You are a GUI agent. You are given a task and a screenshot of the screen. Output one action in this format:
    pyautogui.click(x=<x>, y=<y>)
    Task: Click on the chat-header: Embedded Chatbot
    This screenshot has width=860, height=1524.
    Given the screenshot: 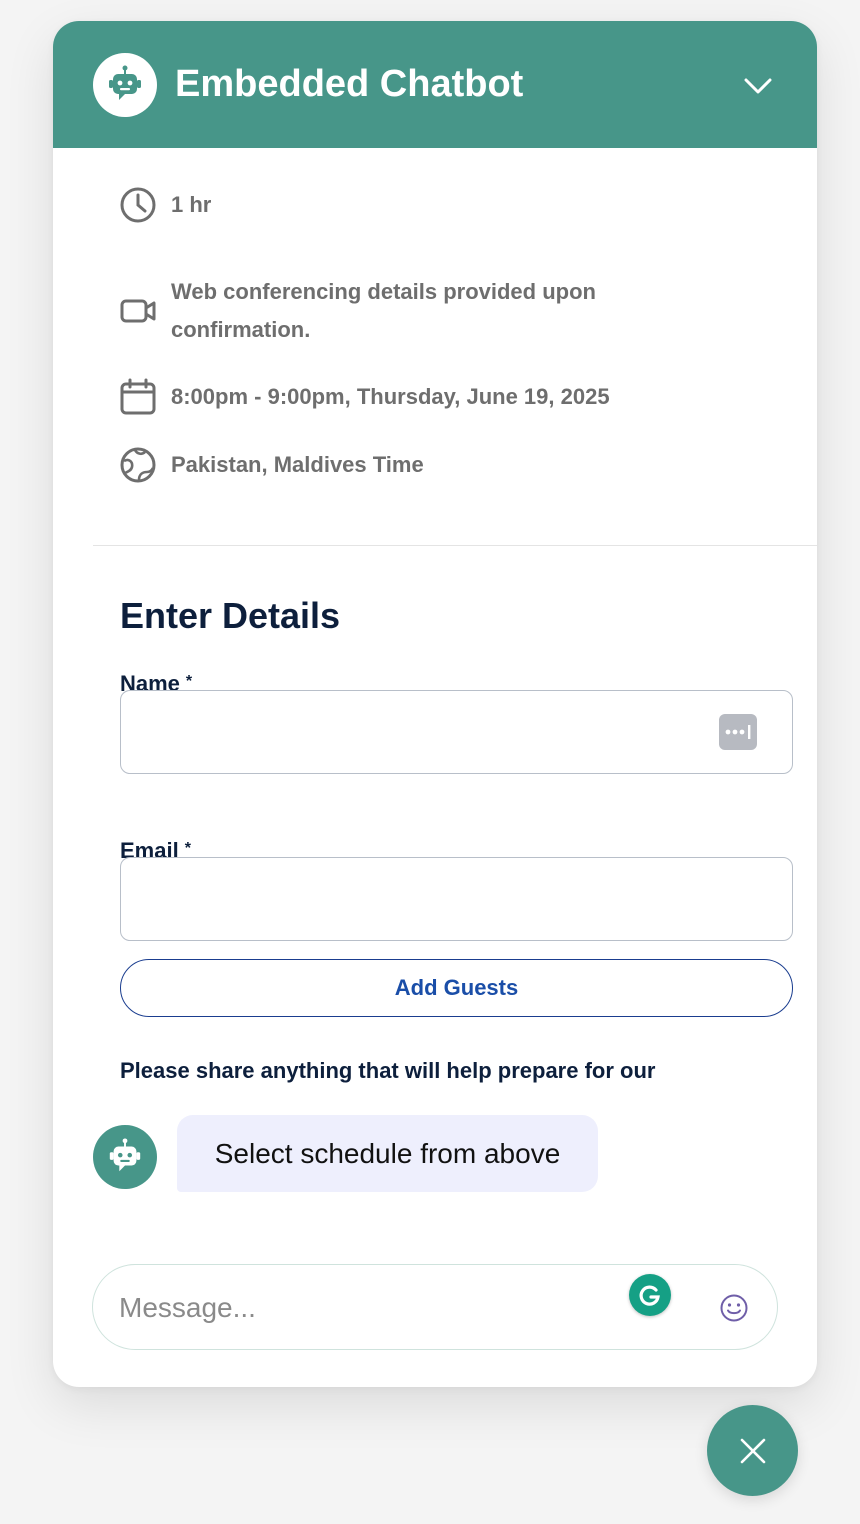 What is the action you would take?
    pyautogui.click(x=435, y=84)
    